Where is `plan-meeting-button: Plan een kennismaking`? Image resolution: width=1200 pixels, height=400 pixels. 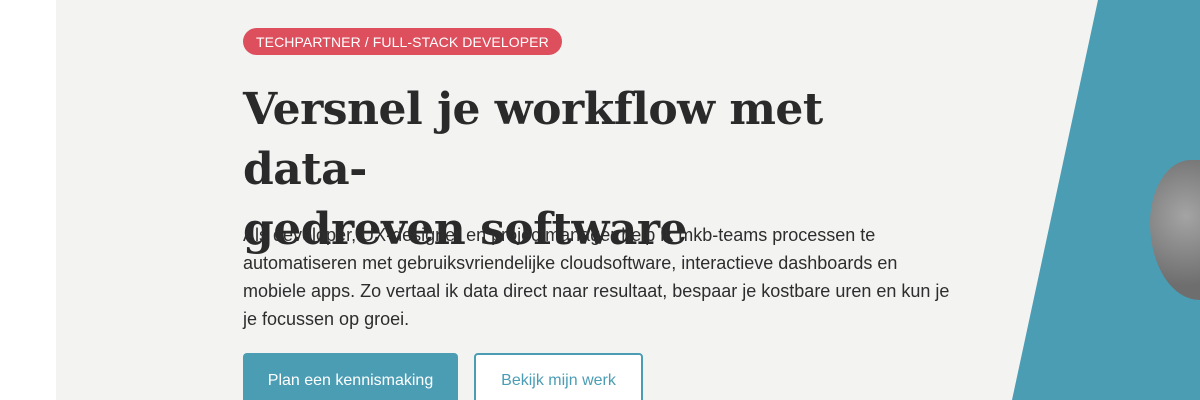
plan-meeting-button: Plan een kennismaking is located at coordinates (350, 376).